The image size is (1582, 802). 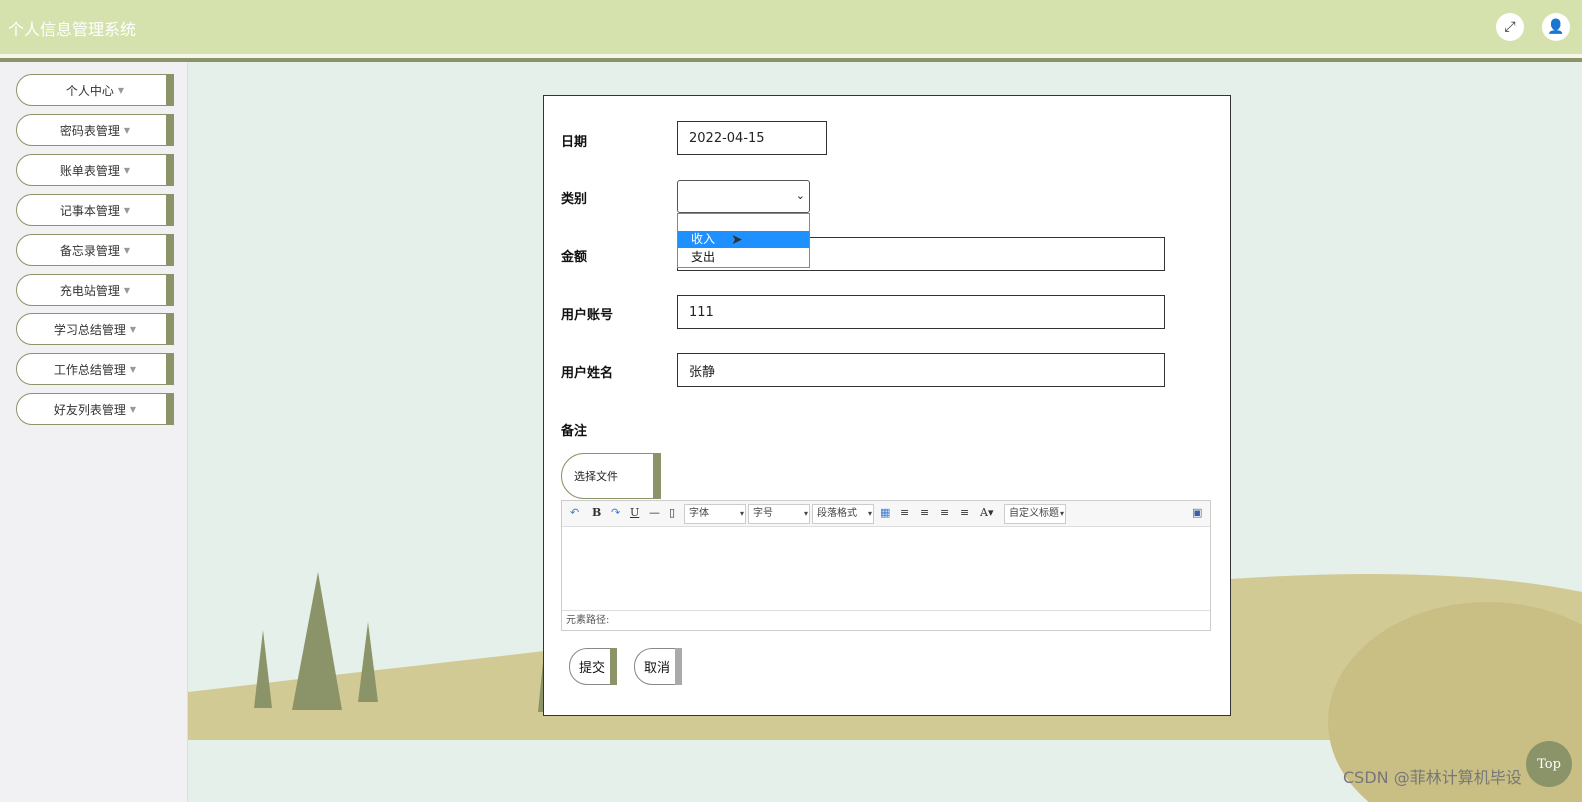 What do you see at coordinates (89, 130) in the screenshot?
I see `sidebar-item-label: 密码表管理` at bounding box center [89, 130].